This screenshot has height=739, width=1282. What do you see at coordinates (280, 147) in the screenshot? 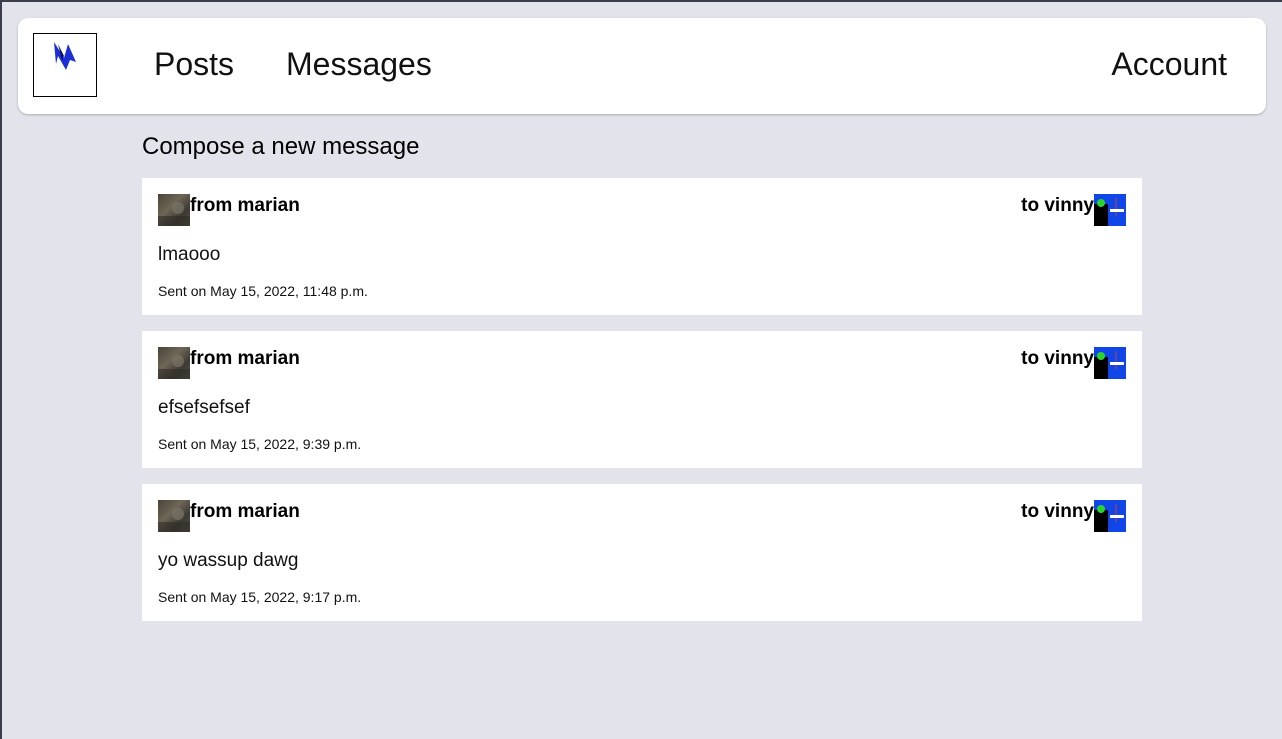
I see `compose-message-link: Compose a new message` at bounding box center [280, 147].